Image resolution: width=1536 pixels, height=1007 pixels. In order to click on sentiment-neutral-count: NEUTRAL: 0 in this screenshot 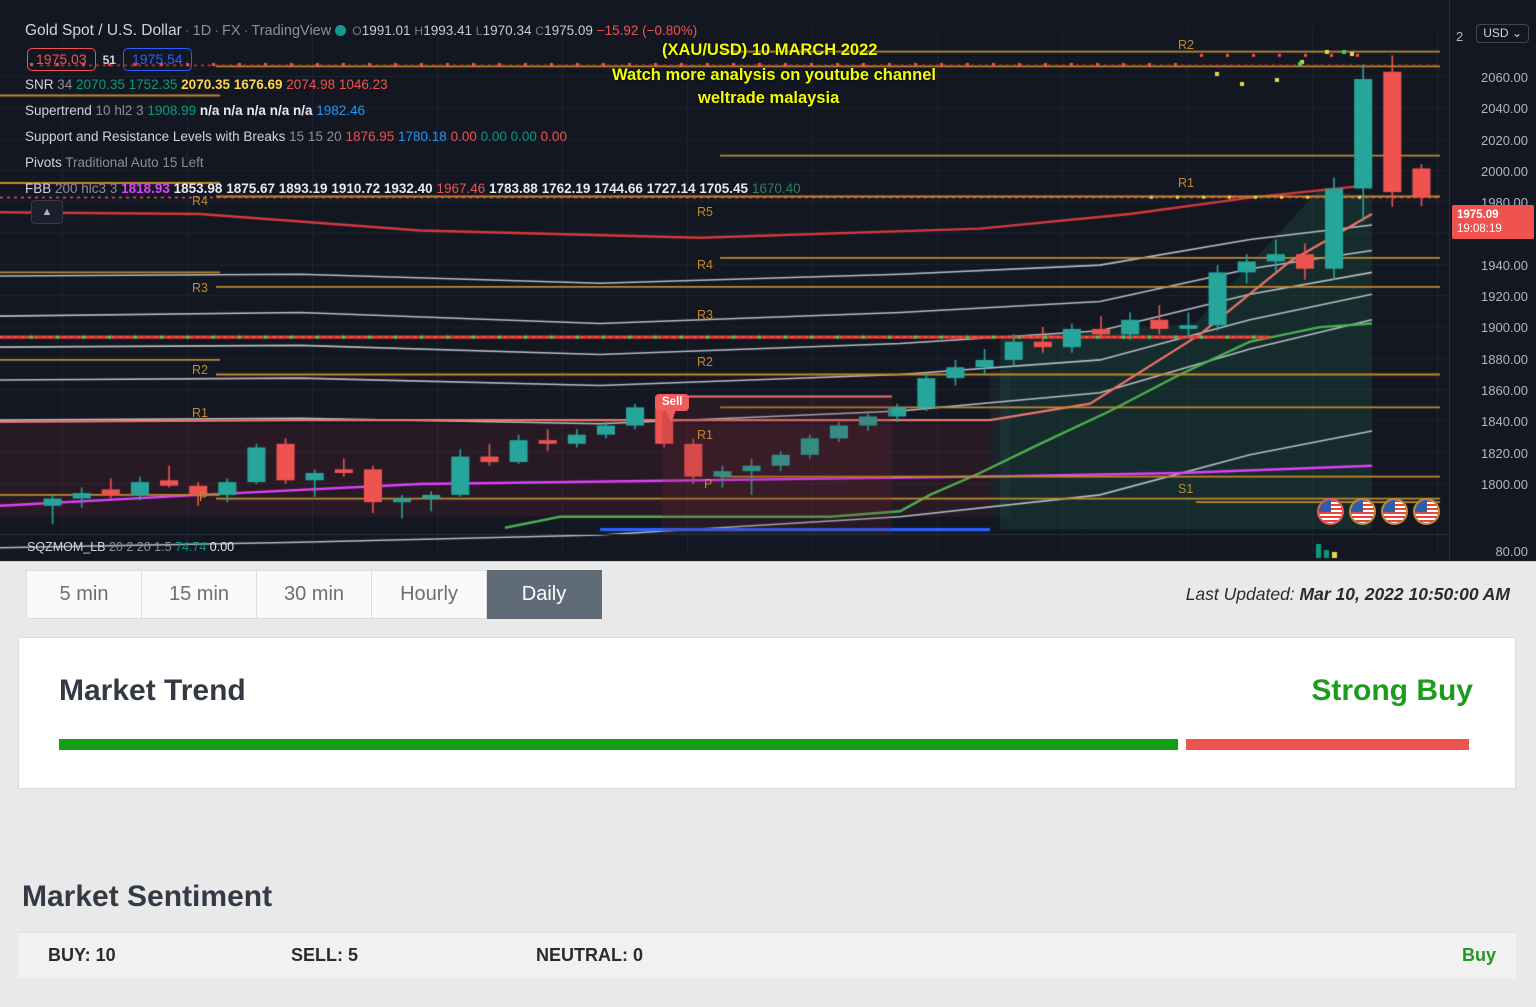, I will do `click(589, 955)`.